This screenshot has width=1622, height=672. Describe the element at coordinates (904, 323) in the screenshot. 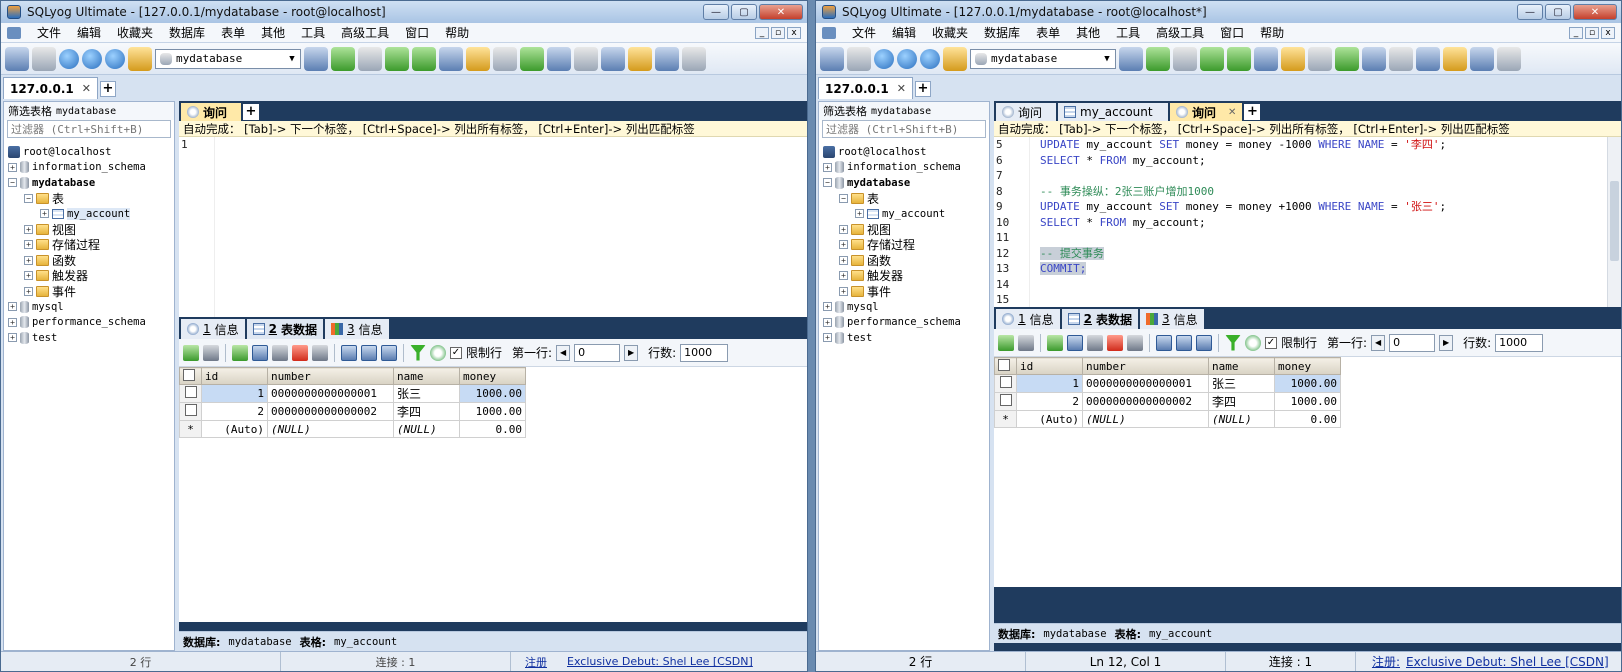

I see `tree-node-performance-schema: + performance_schema` at that location.